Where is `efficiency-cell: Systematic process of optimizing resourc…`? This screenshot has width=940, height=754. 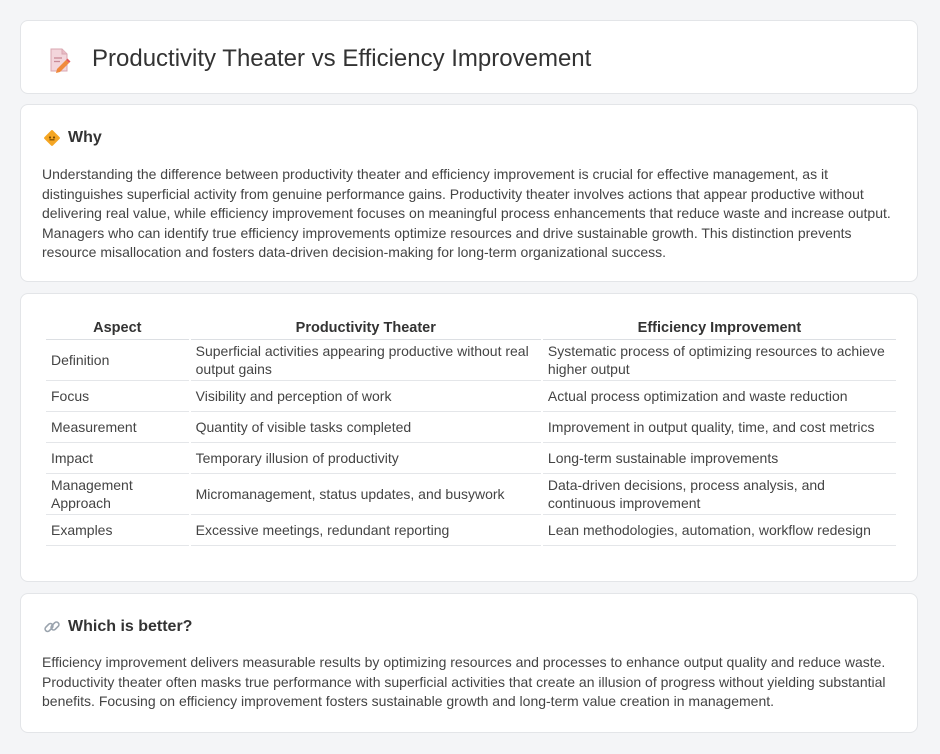 efficiency-cell: Systematic process of optimizing resourc… is located at coordinates (719, 360).